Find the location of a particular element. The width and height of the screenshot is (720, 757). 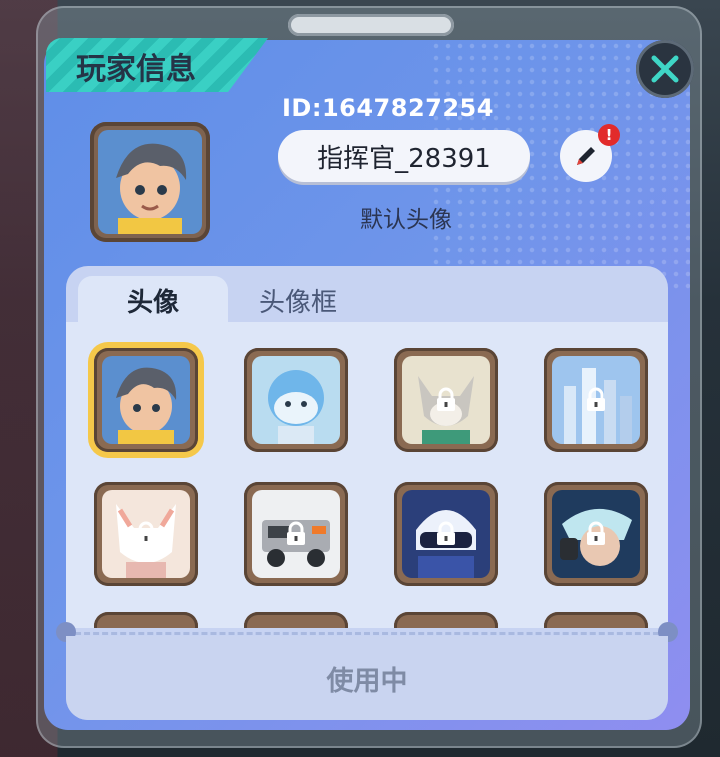

notification-badge: ! is located at coordinates (609, 135).